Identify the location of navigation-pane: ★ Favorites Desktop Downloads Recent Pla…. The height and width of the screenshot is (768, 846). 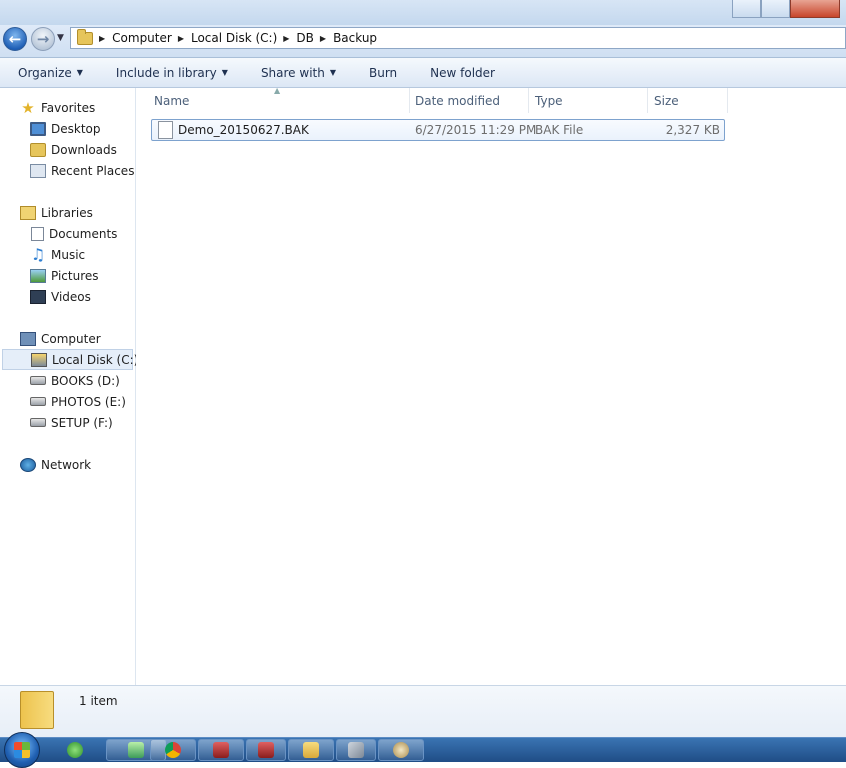
(69, 386).